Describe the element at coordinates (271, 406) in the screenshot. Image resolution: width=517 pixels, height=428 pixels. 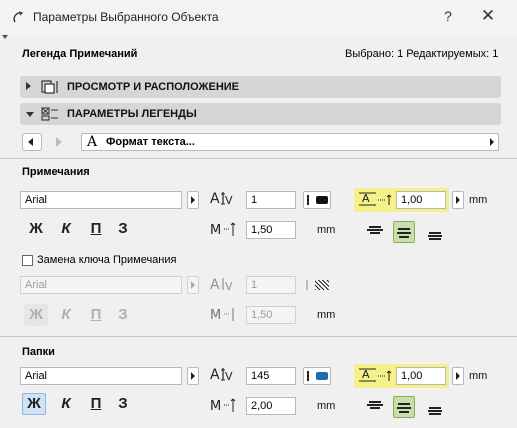
I see `folders-width-field: 2,00` at that location.